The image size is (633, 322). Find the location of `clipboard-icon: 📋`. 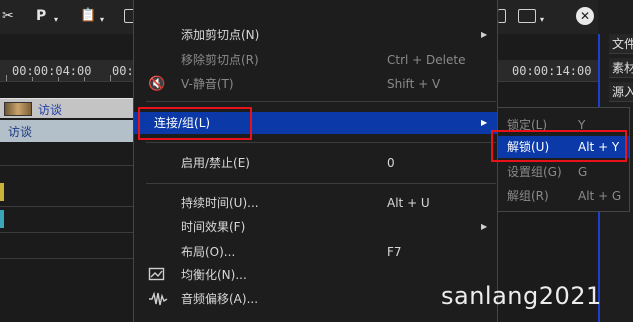

clipboard-icon: 📋 is located at coordinates (88, 16).